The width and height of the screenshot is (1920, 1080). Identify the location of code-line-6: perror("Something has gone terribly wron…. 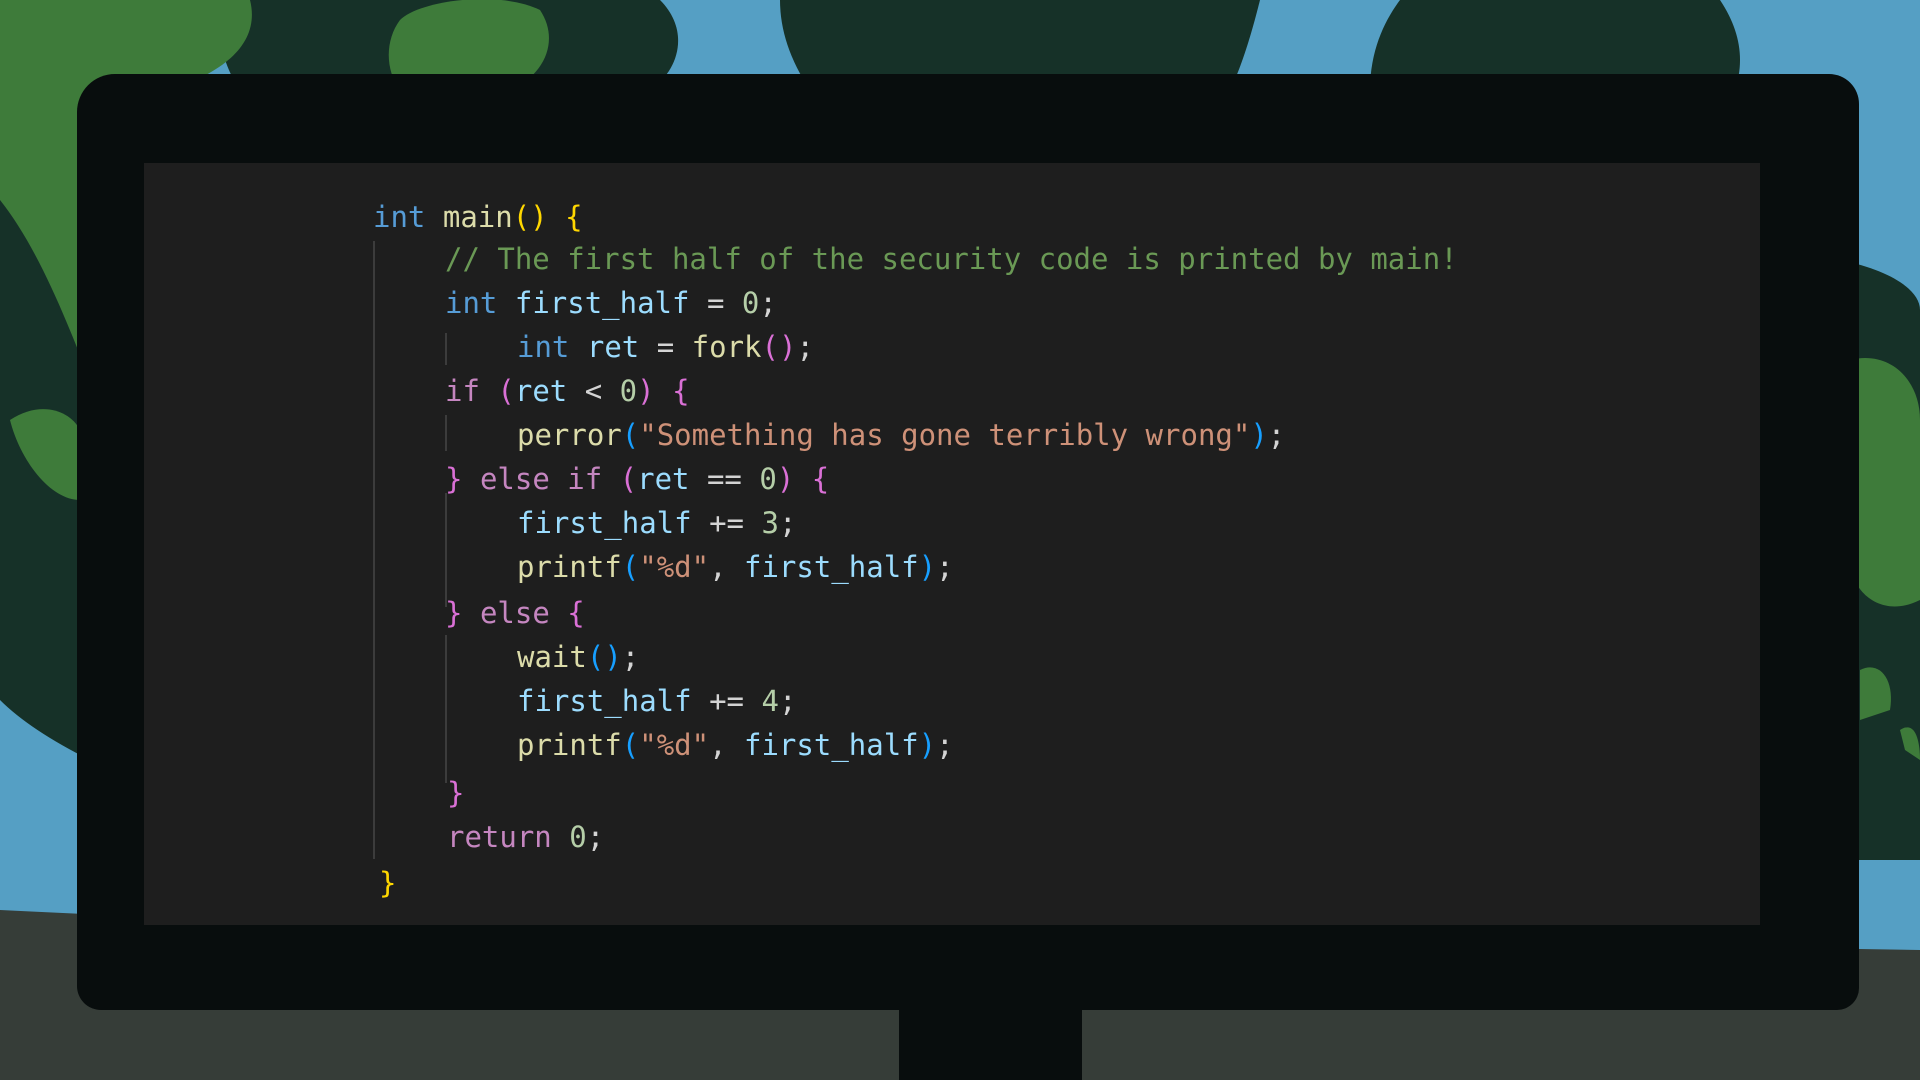
(901, 435).